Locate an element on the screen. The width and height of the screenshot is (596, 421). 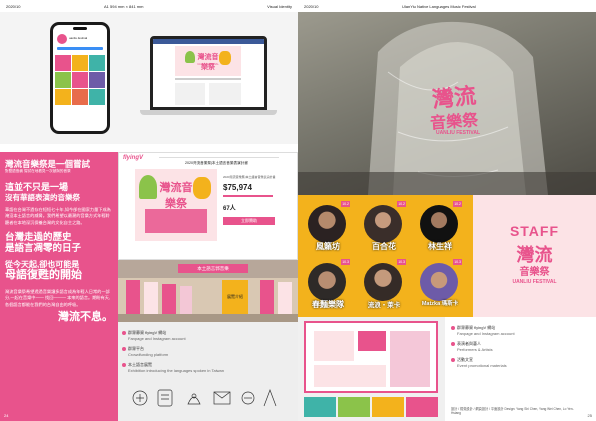
stand: 展覽介紹 is located at coordinates (235, 299).